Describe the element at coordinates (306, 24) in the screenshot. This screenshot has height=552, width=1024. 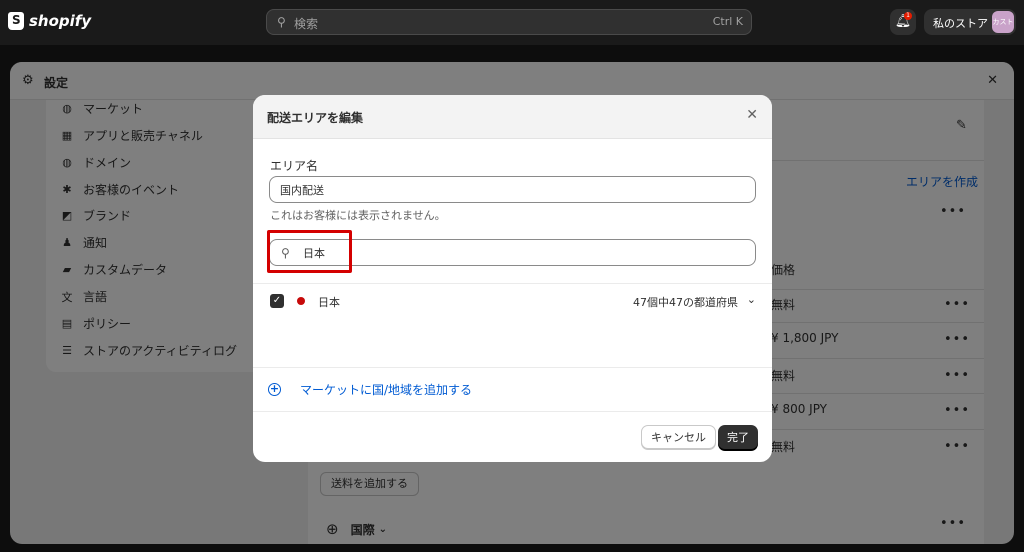
I see `search-placeholder: 検索` at that location.